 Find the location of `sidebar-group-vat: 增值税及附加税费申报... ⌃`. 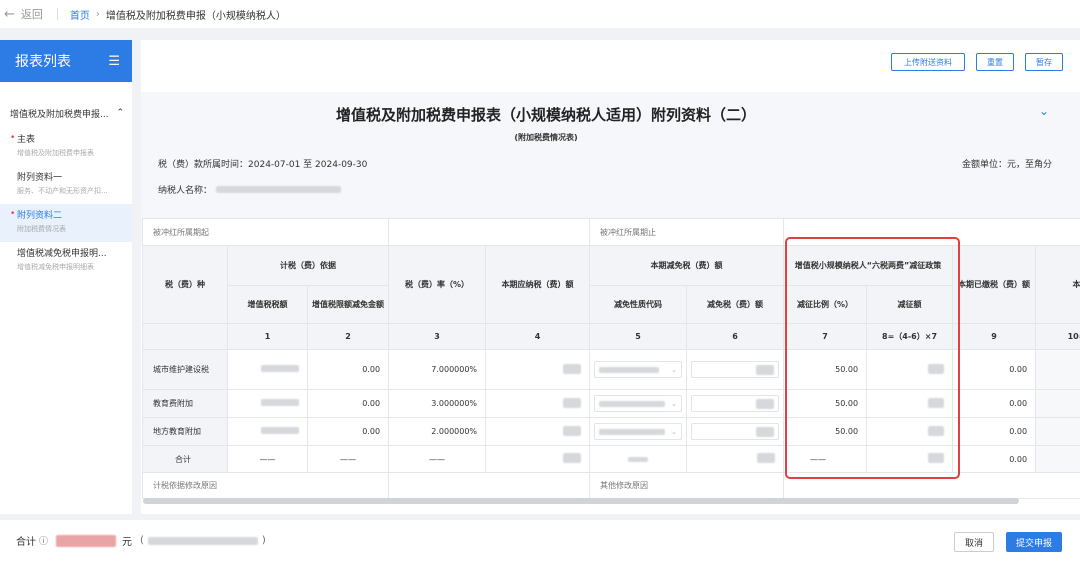

sidebar-group-vat: 增值税及附加税费申报... ⌃ is located at coordinates (66, 113).